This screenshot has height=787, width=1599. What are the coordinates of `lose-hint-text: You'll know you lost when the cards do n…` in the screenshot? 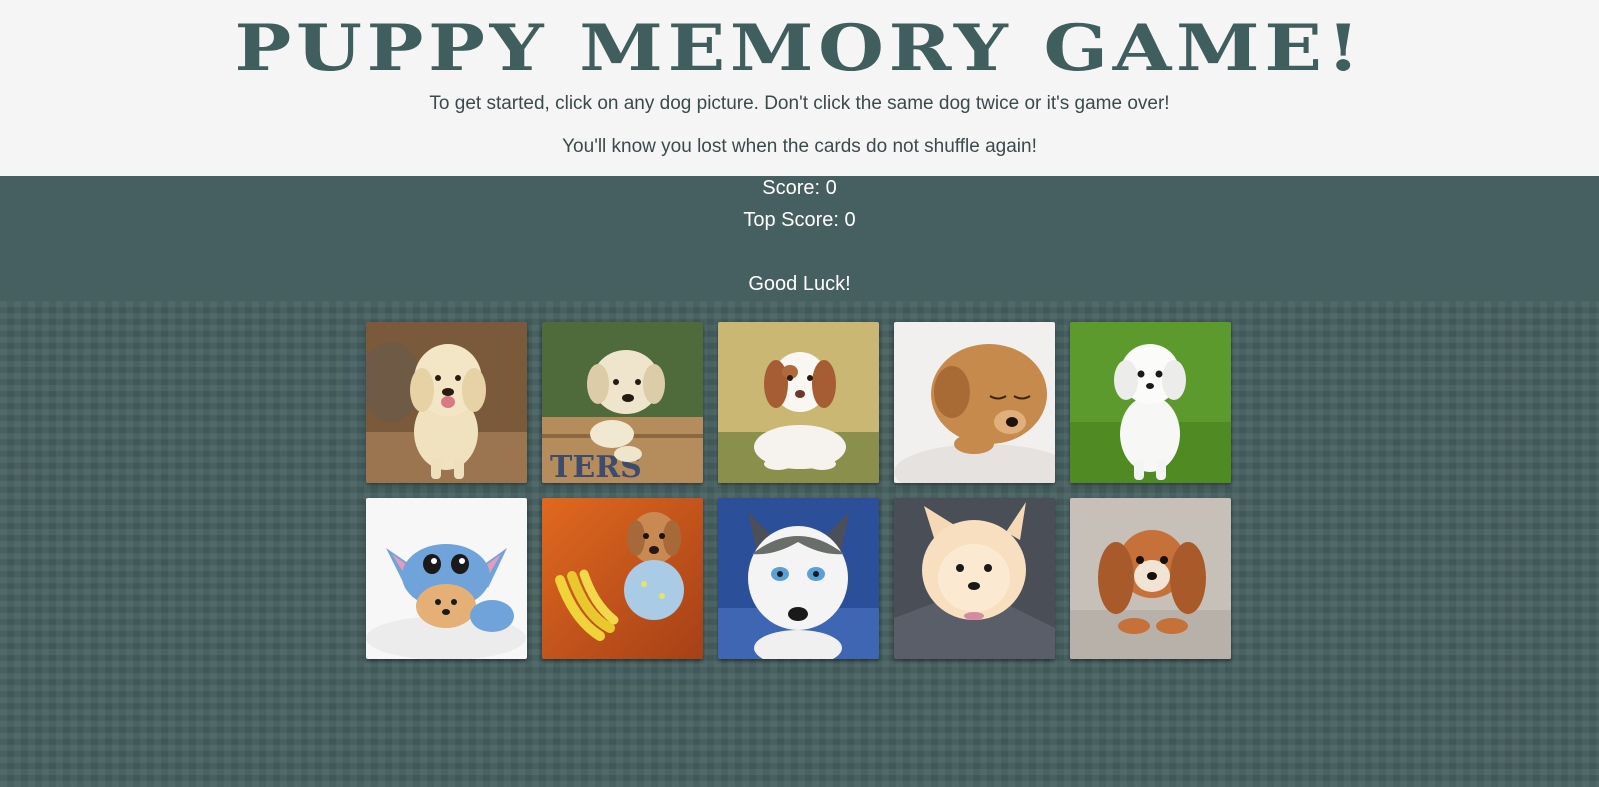 It's located at (799, 146).